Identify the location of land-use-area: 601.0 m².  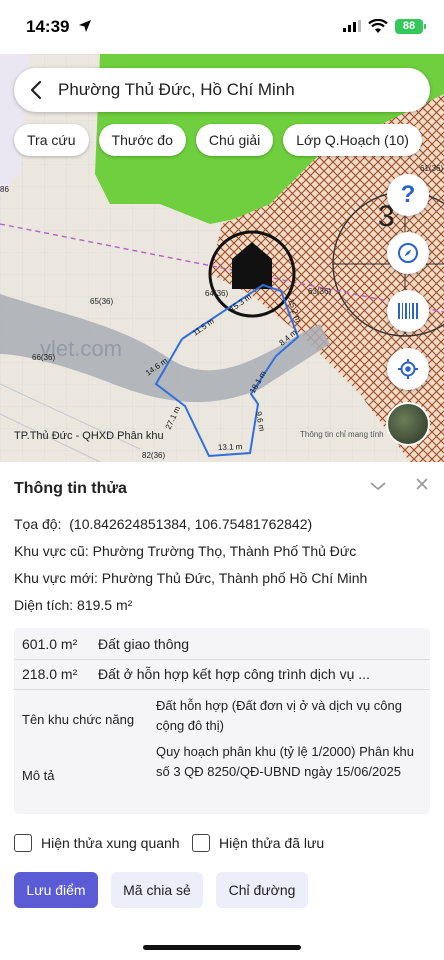
(50, 644).